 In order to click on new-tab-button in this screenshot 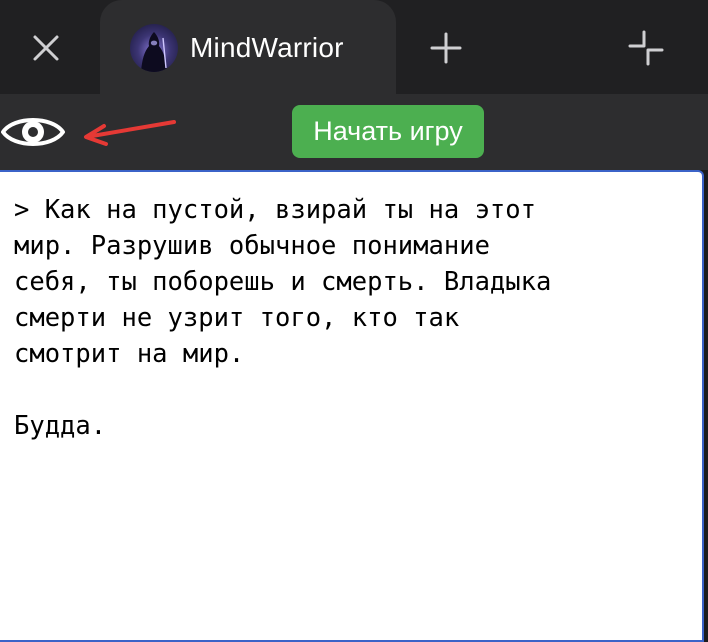, I will do `click(446, 48)`.